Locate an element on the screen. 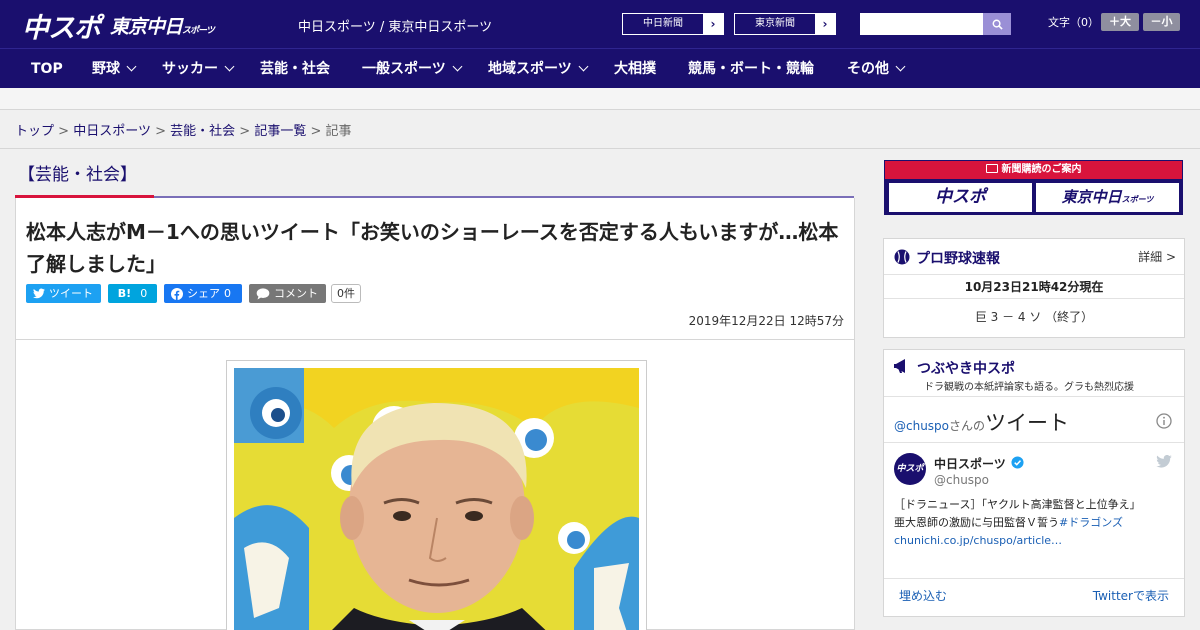  info-icon is located at coordinates (1164, 421).